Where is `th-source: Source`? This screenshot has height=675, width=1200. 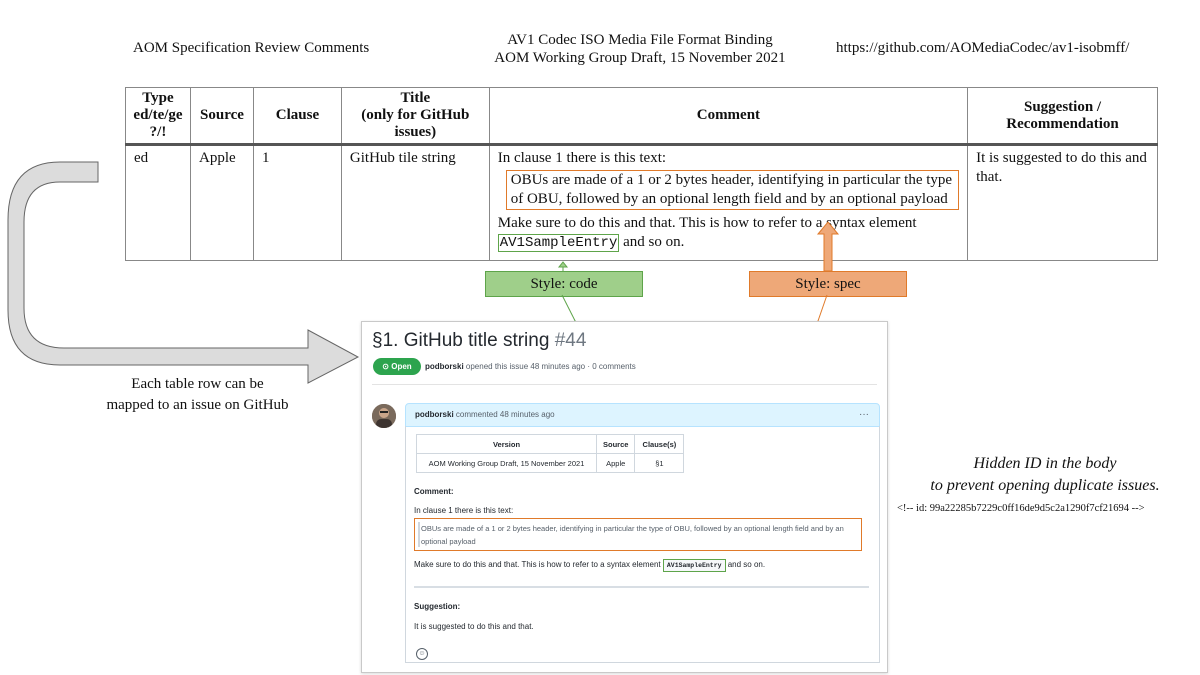 th-source: Source is located at coordinates (615, 444).